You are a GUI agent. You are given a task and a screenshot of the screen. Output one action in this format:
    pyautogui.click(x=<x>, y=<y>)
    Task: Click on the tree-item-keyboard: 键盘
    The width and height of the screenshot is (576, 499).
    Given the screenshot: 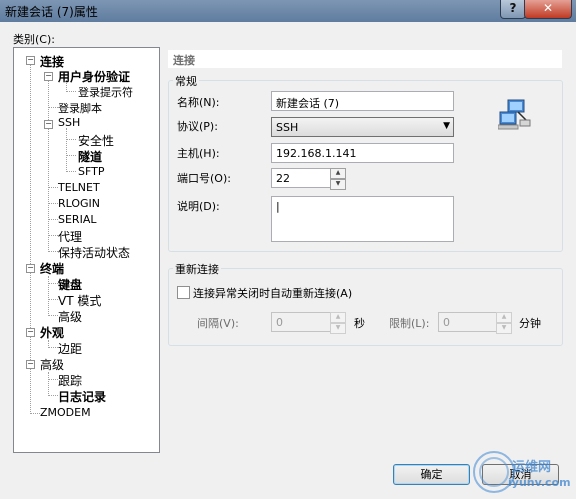 What is the action you would take?
    pyautogui.click(x=70, y=284)
    